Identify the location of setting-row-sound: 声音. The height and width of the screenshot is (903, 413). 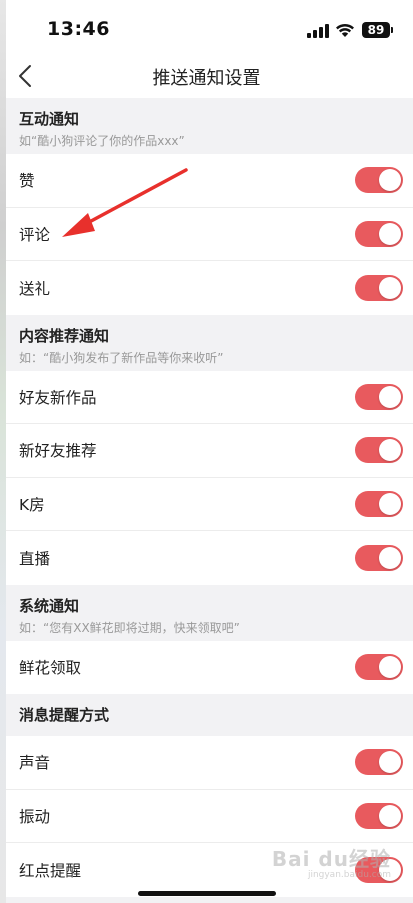
(206, 763).